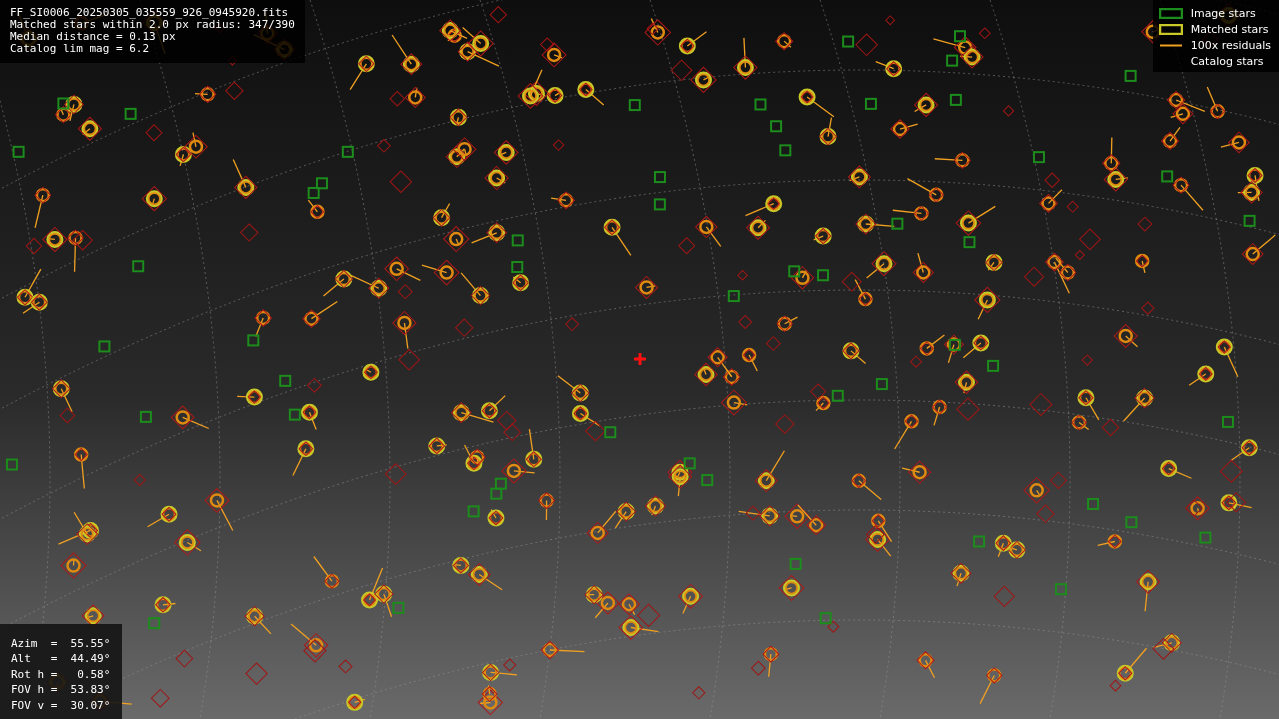  Describe the element at coordinates (150, 13) in the screenshot. I see `info-text: FF_SI0006_20250305_035559_926_0945920.fits` at that location.